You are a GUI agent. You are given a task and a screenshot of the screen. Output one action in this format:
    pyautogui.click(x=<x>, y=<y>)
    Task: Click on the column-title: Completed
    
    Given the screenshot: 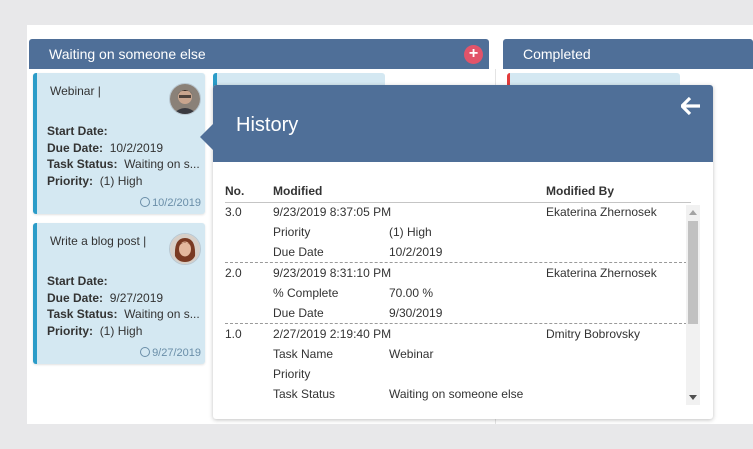 What is the action you would take?
    pyautogui.click(x=557, y=54)
    